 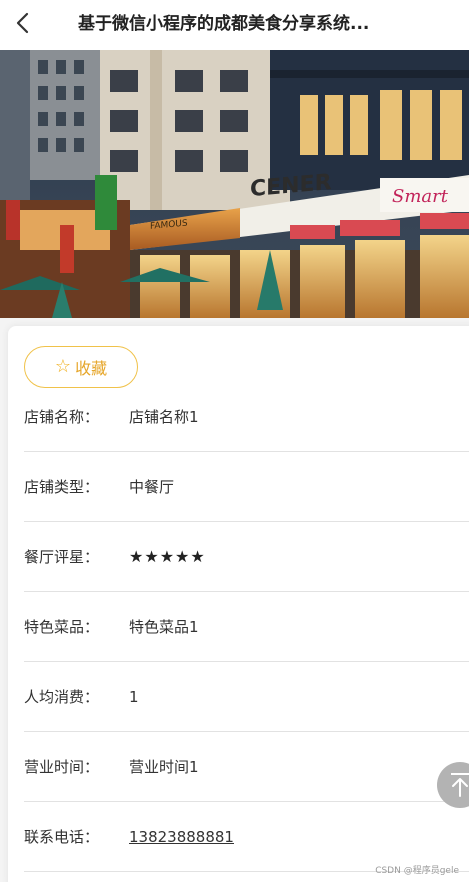 I want to click on rating-stars-value: ★★★★★, so click(x=167, y=556).